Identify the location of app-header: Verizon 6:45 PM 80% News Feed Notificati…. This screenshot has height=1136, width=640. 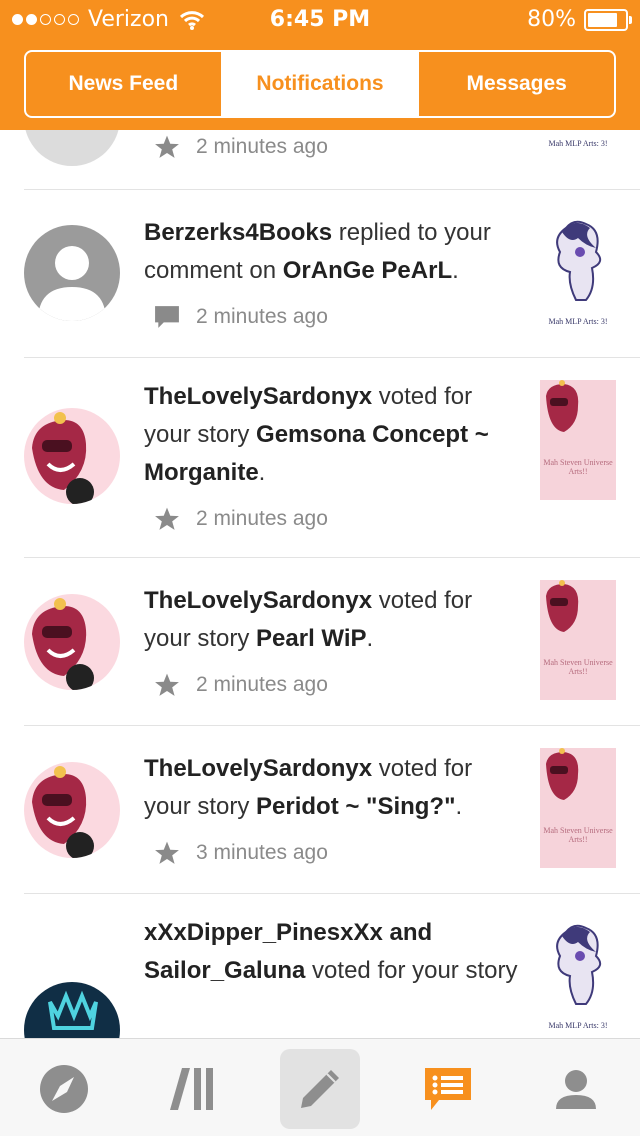
(320, 65).